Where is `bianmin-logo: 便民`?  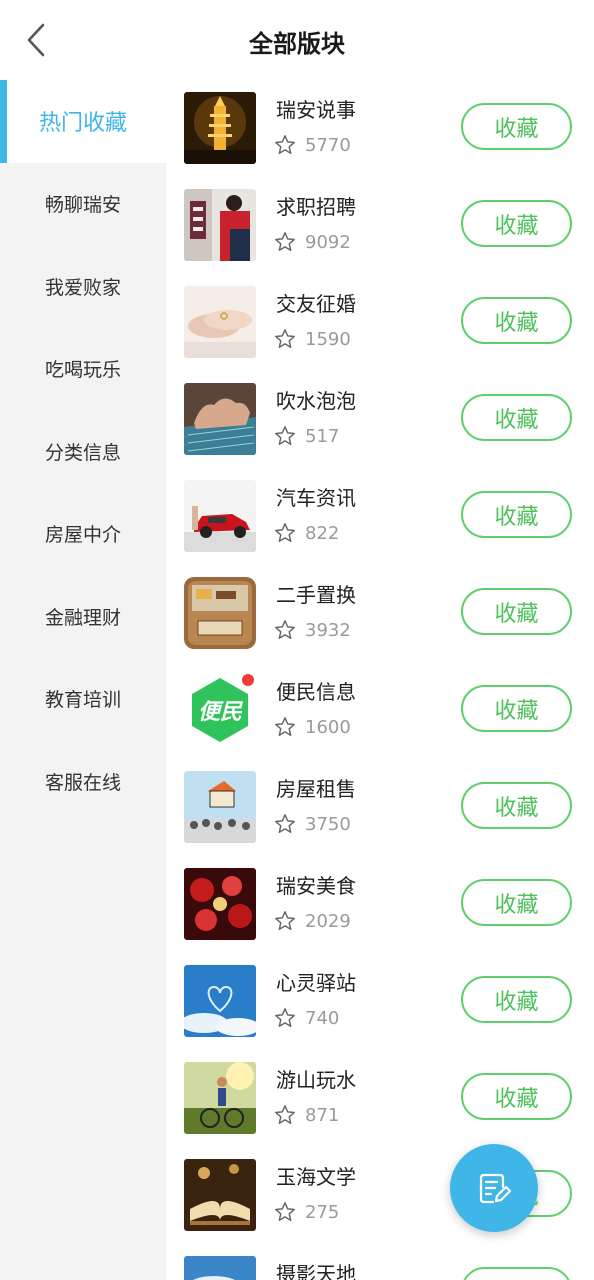
bianmin-logo: 便民 is located at coordinates (220, 710).